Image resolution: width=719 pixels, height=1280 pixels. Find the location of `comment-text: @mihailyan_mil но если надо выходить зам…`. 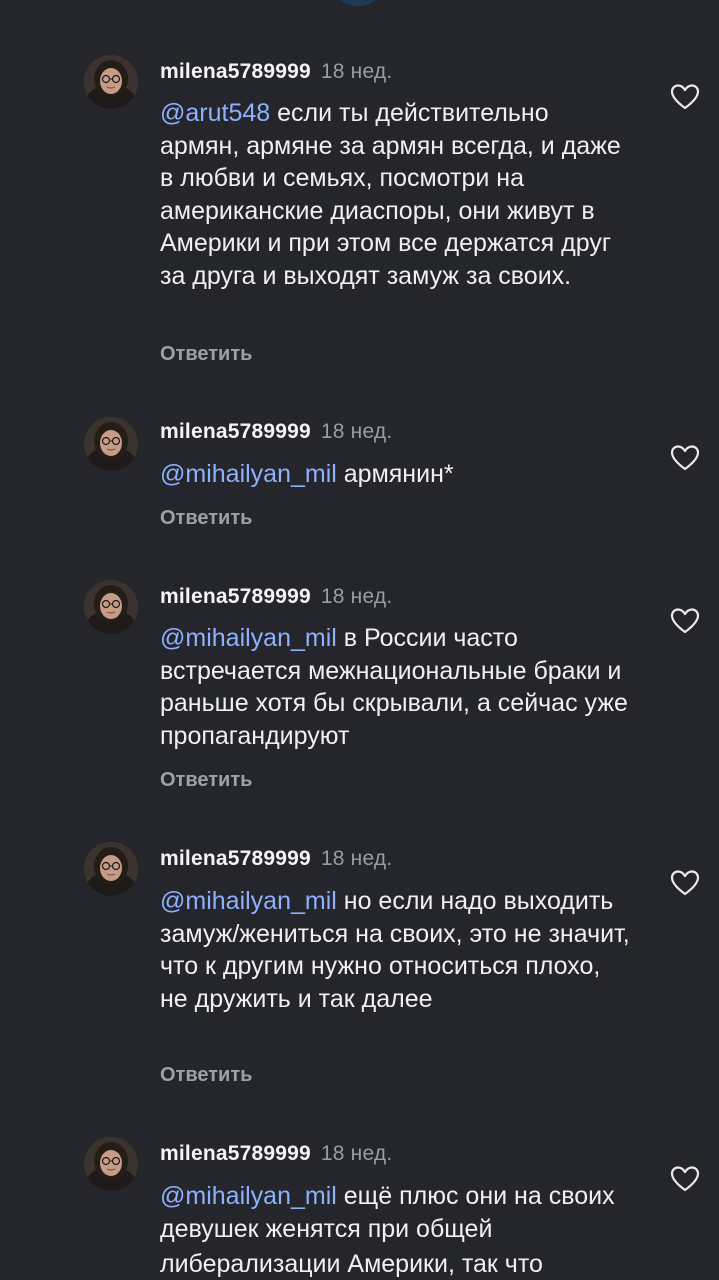

comment-text: @mihailyan_mil но если надо выходить зам… is located at coordinates (395, 950).